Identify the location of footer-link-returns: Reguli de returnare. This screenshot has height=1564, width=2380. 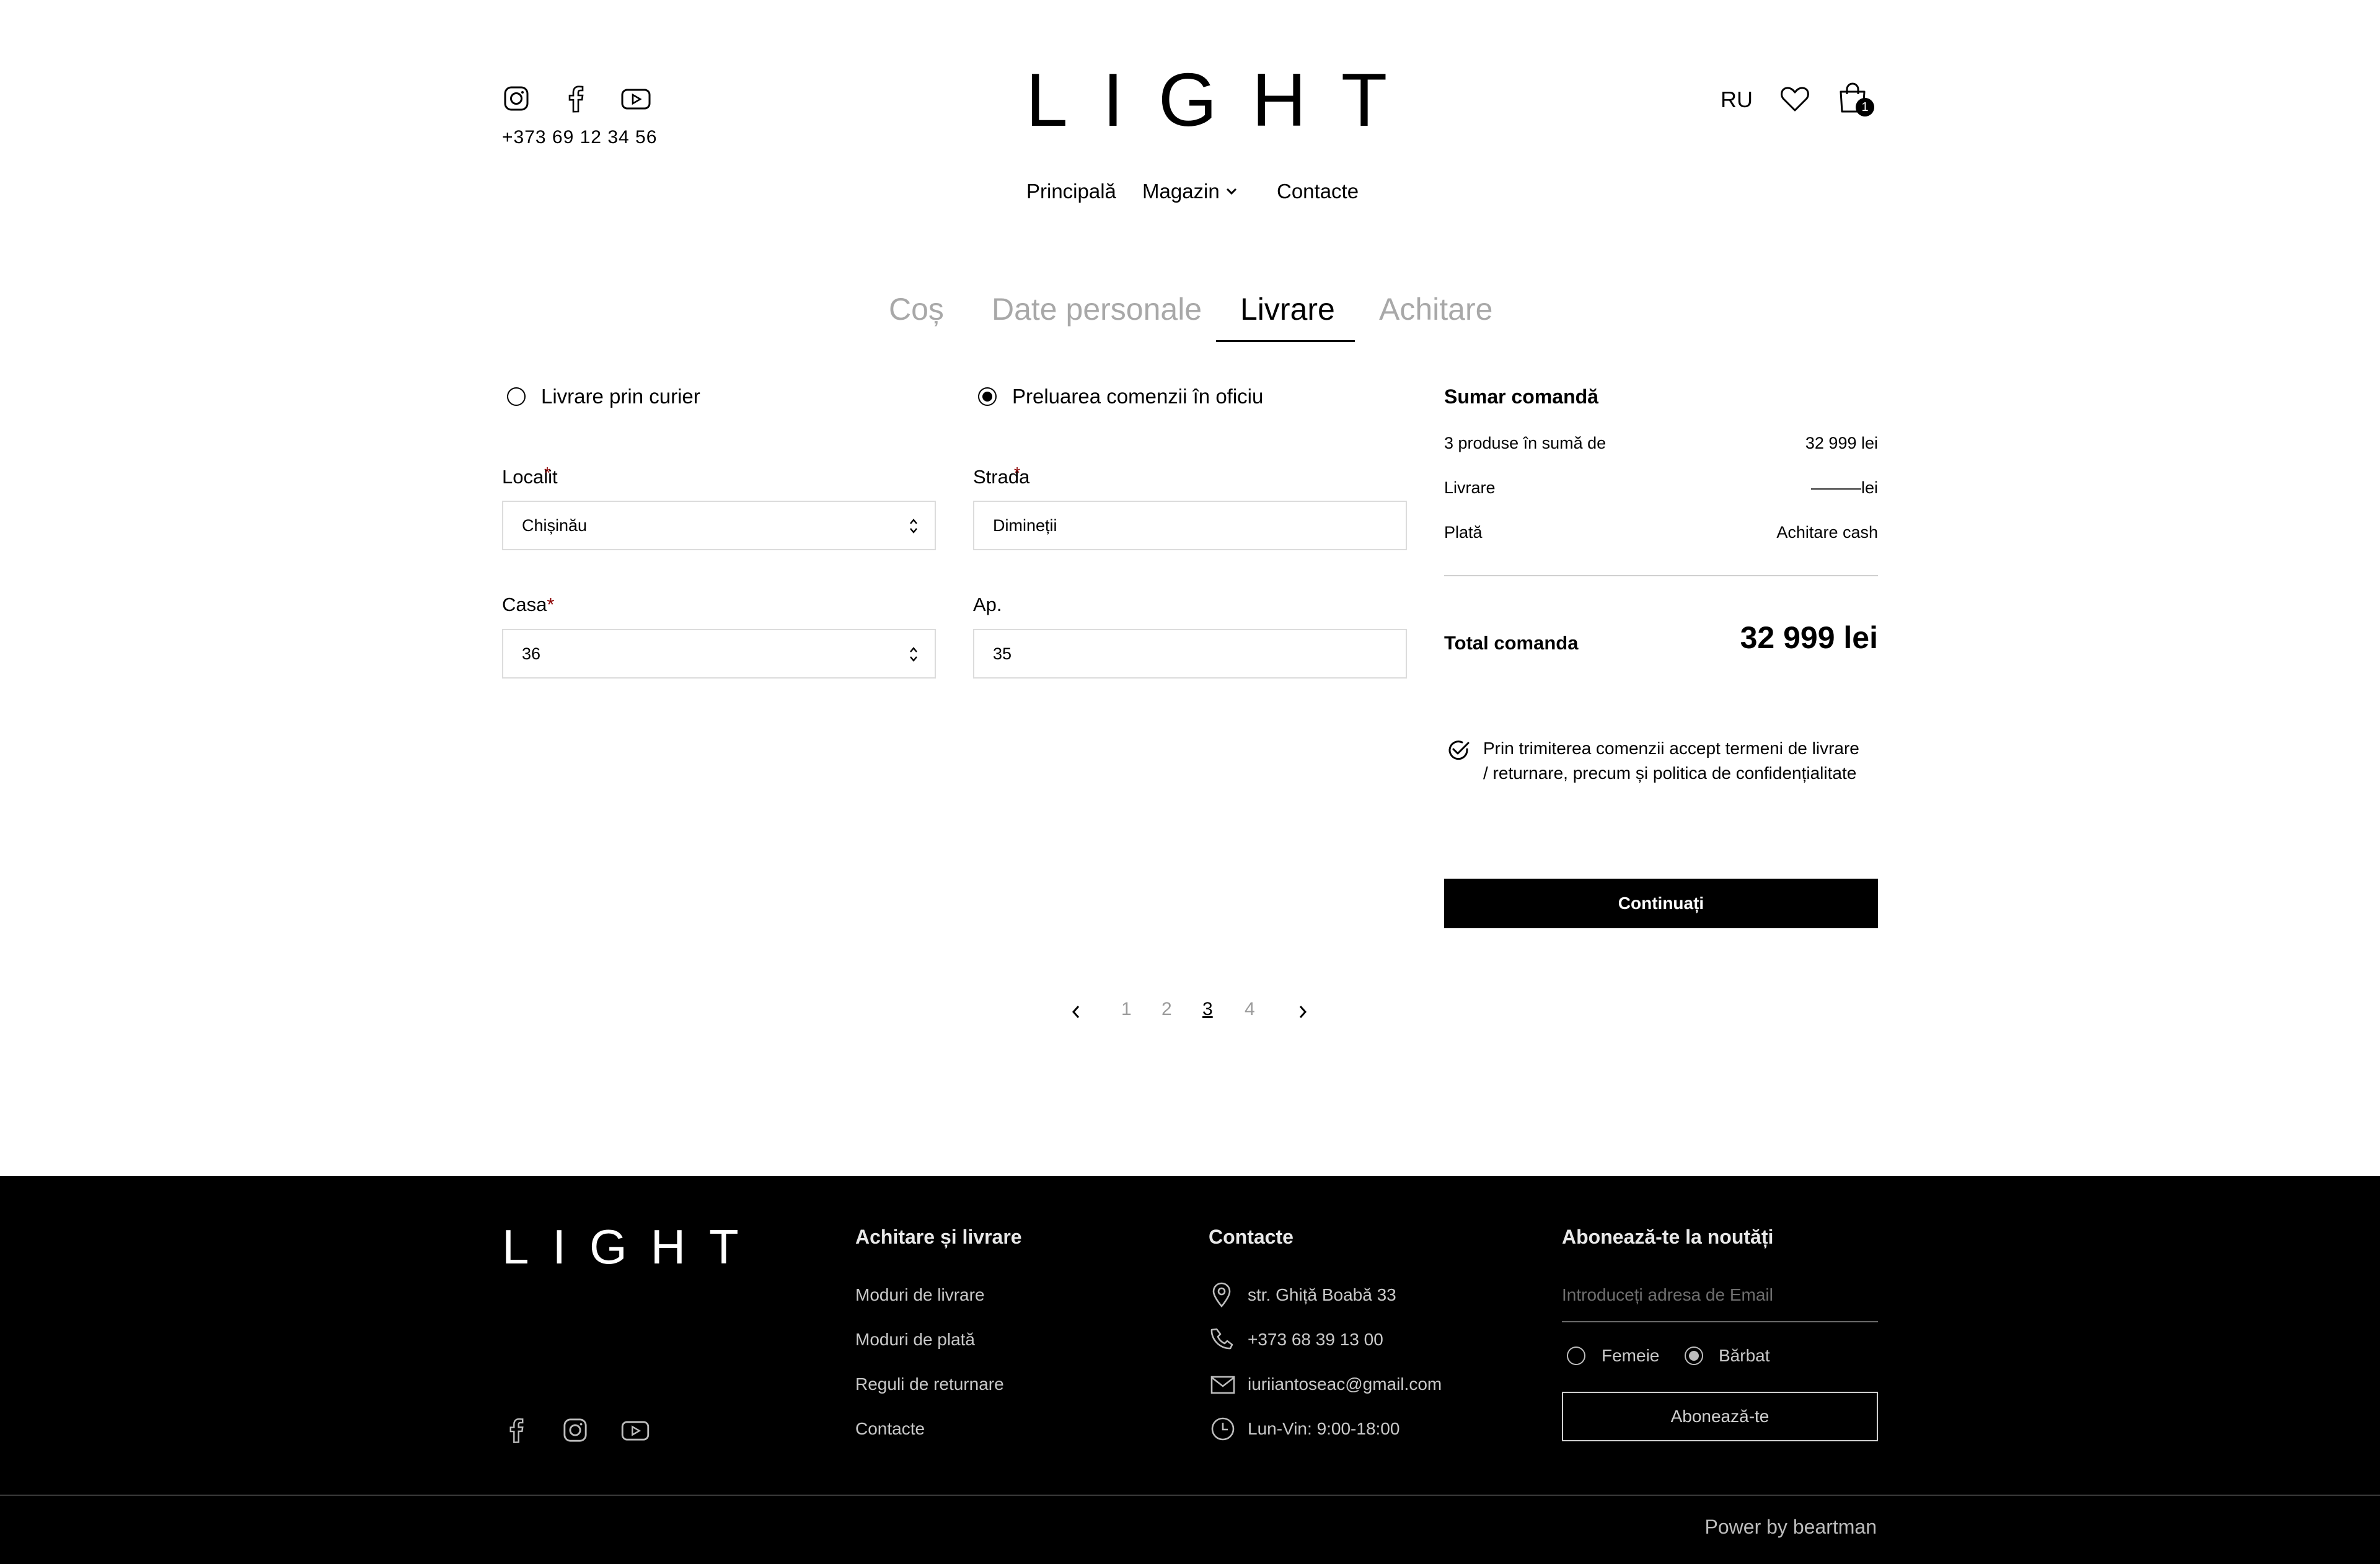
(929, 1384).